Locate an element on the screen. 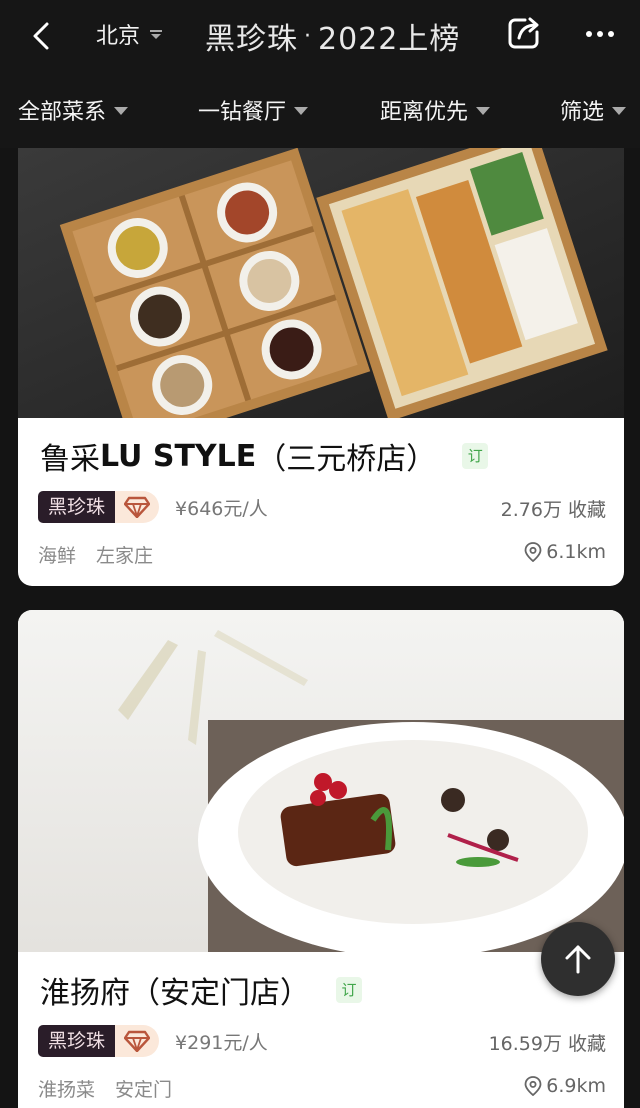  name-zh: 鲁采 is located at coordinates (70, 459).